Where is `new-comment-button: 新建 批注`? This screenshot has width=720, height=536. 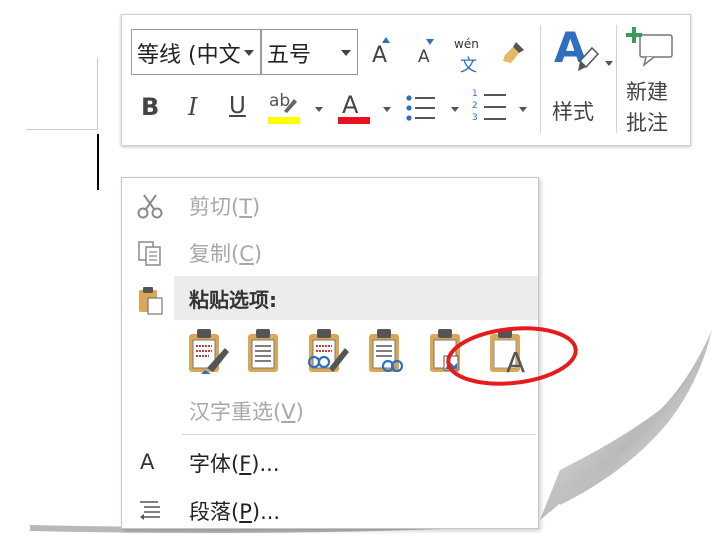 new-comment-button: 新建 批注 is located at coordinates (655, 82).